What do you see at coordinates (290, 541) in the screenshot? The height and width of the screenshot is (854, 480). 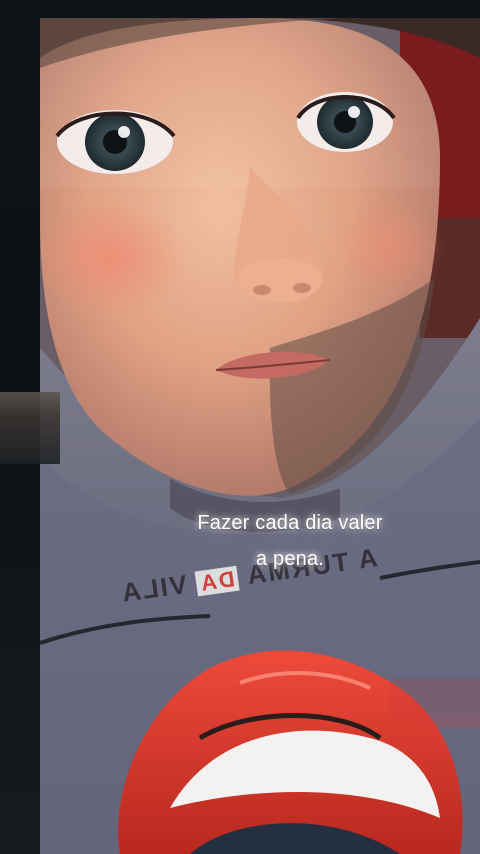 I see `caption-text: Fazer cada dia valer a pena.` at bounding box center [290, 541].